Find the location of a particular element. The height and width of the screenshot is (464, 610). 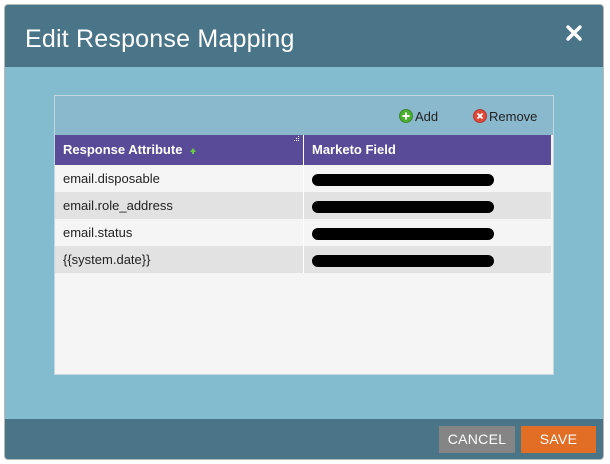

response-attribute-cell: {{system.date}} is located at coordinates (179, 259).